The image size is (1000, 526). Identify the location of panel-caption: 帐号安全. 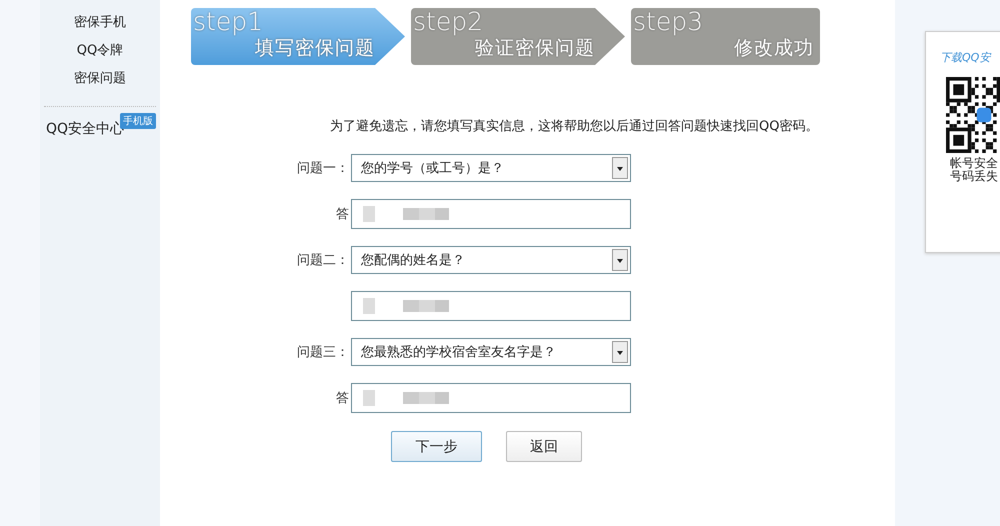
(974, 163).